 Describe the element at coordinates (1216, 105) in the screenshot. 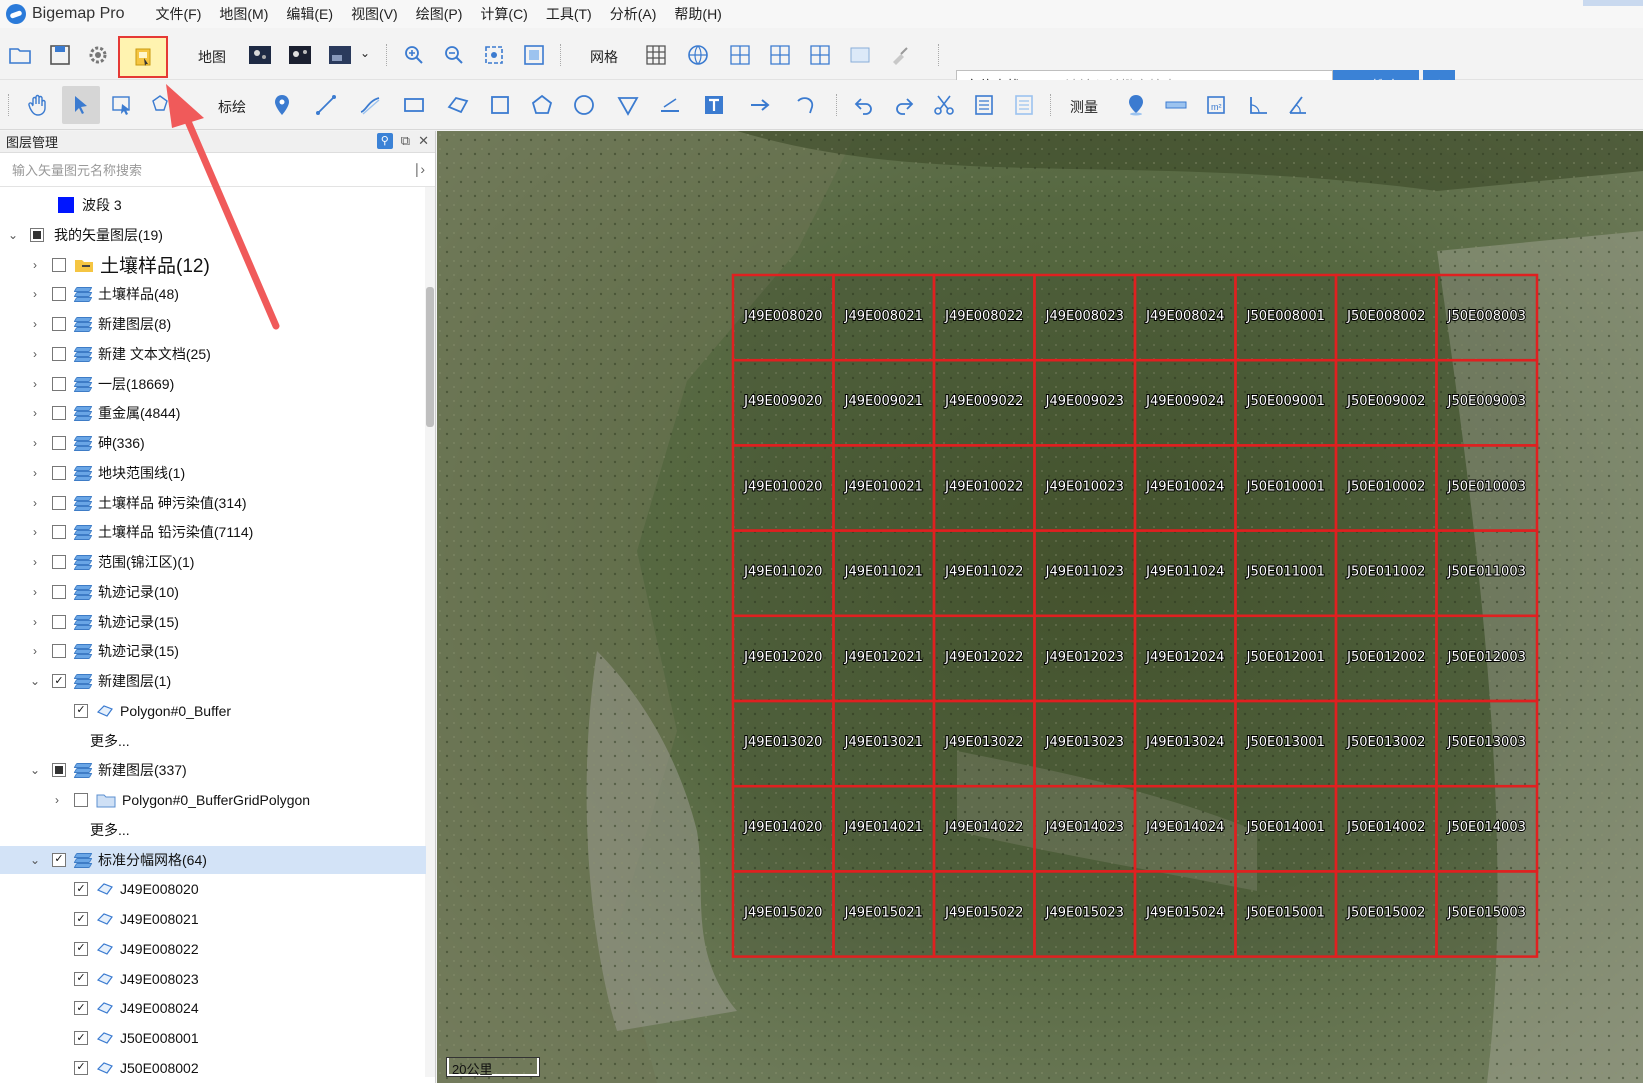

I see `measure-area-icon: m²` at that location.